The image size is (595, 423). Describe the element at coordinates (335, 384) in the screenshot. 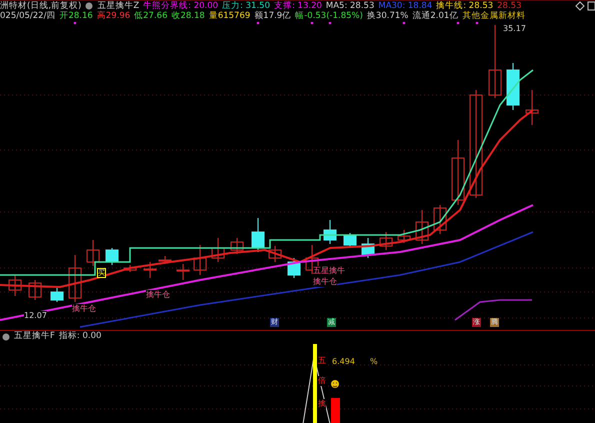

I see `smiley-icon` at that location.